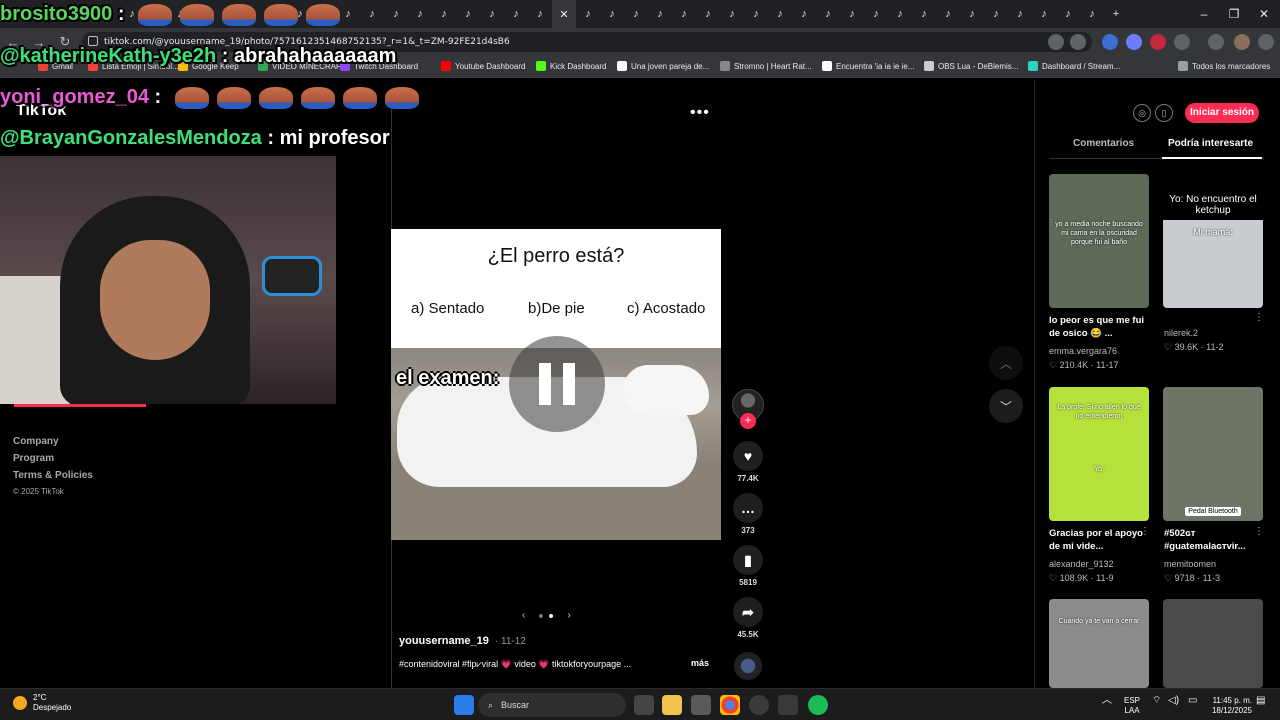  Describe the element at coordinates (444, 641) in the screenshot. I see `author-name: youusername_19` at that location.